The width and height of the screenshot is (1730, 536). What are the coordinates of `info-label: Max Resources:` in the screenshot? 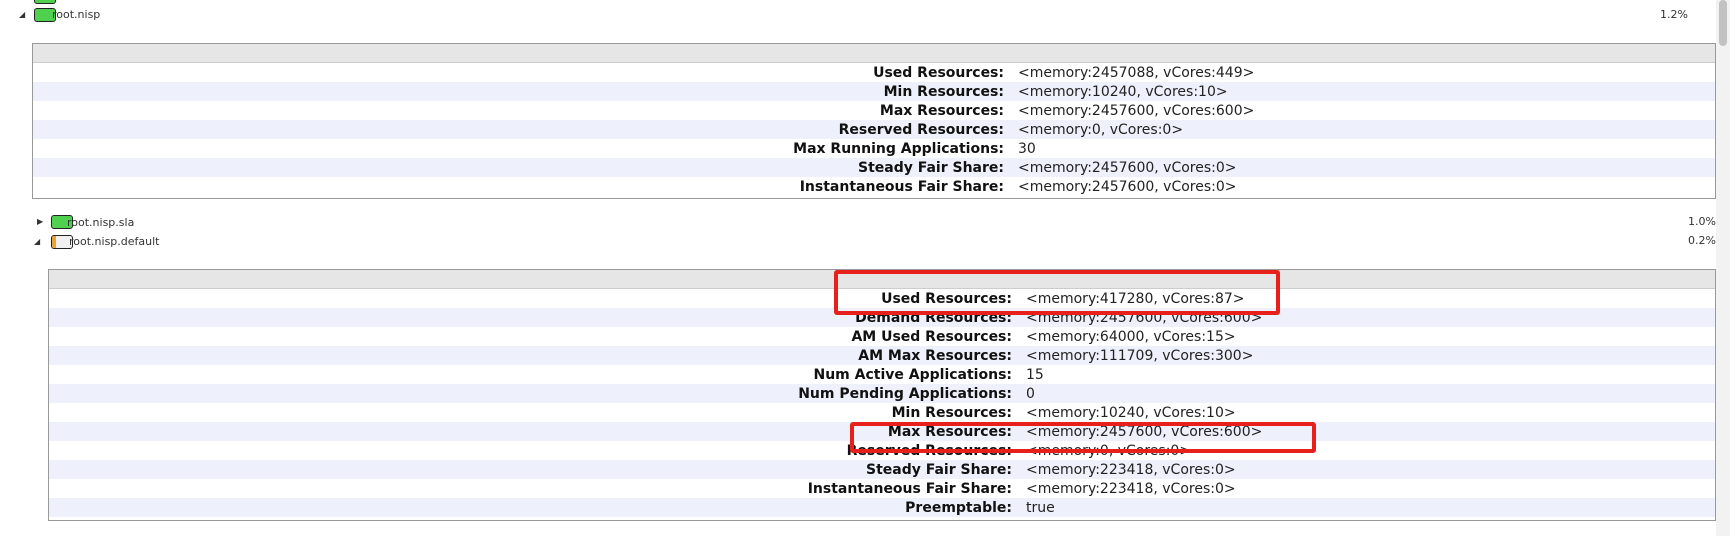 It's located at (941, 110).